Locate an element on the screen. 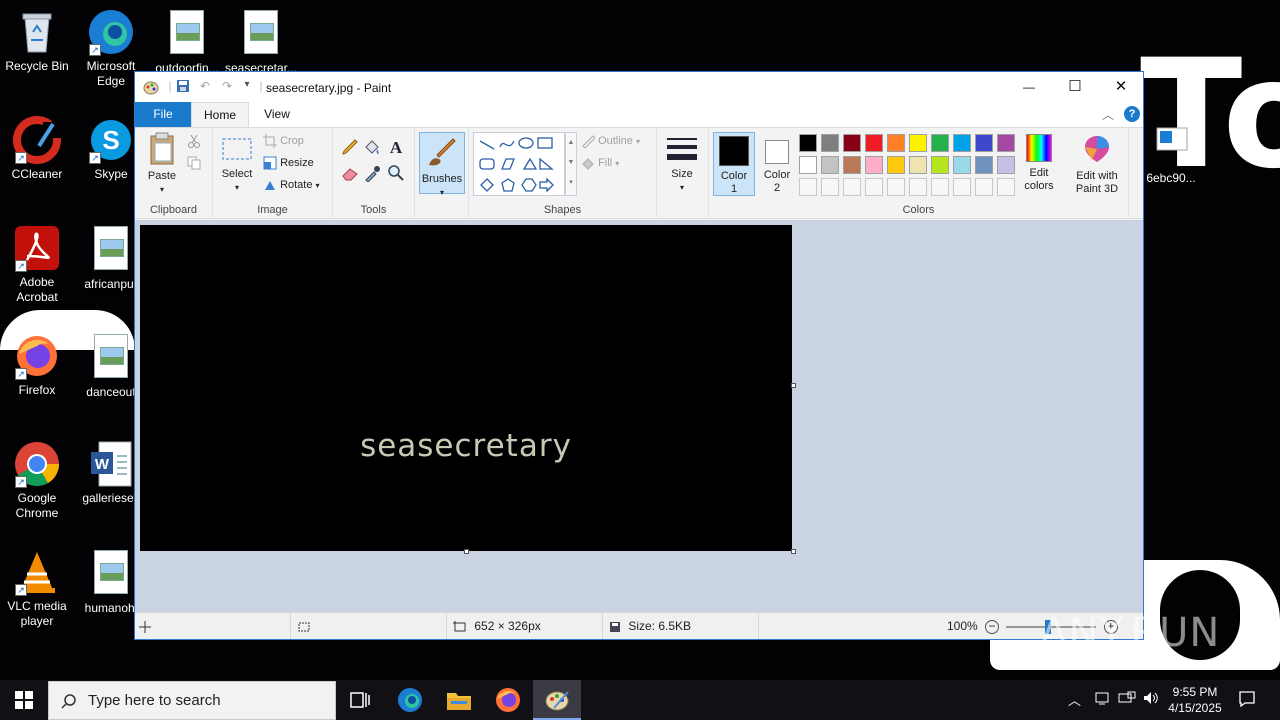 The height and width of the screenshot is (720, 1280). copy-button is located at coordinates (194, 164).